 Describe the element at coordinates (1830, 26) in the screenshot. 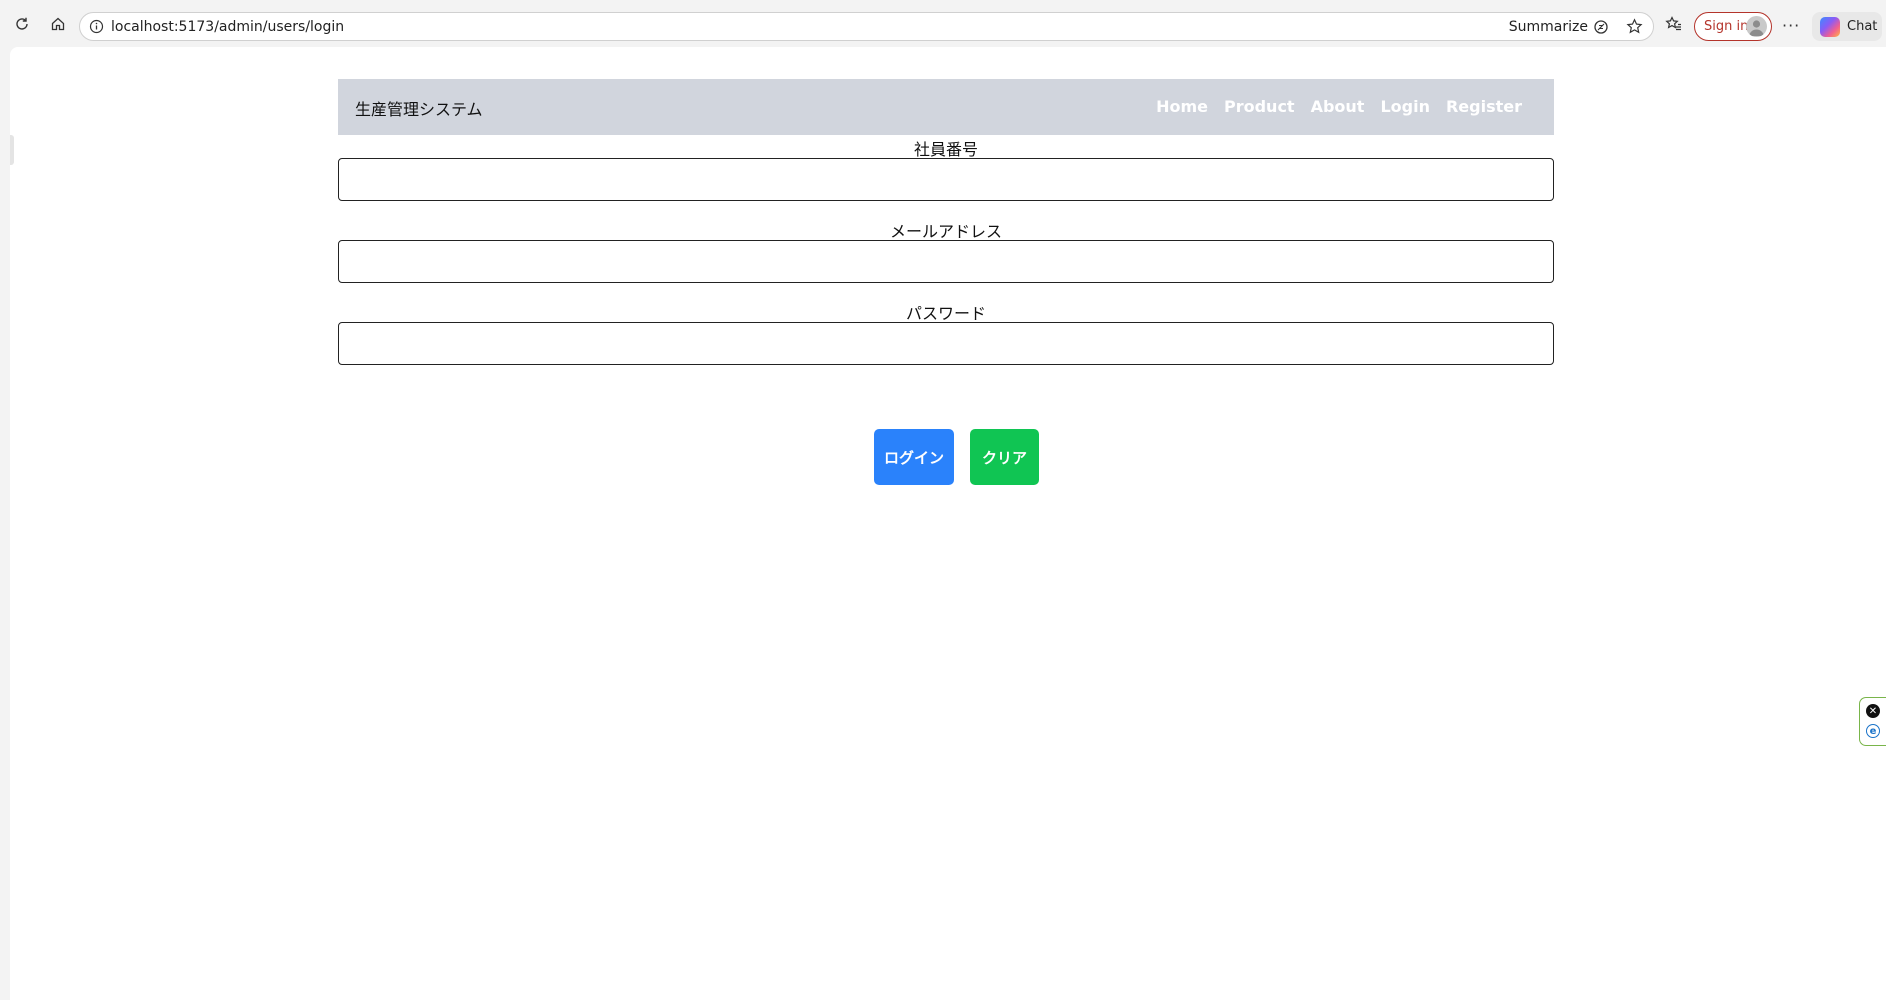

I see `copilot-icon` at that location.